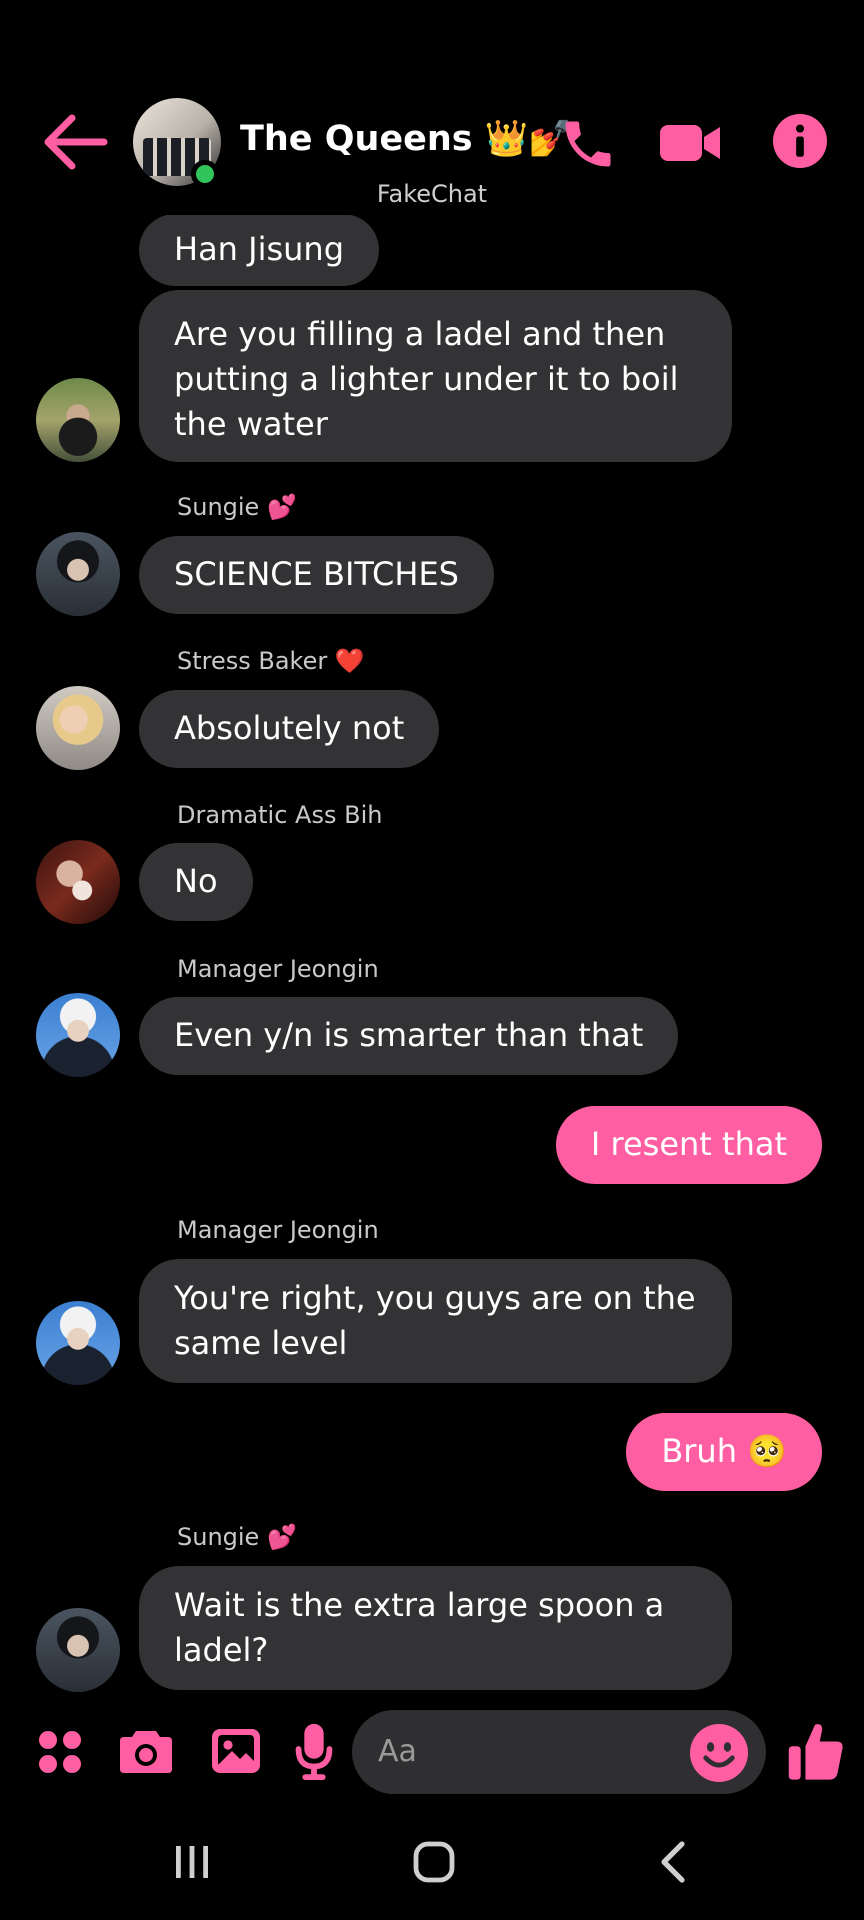 This screenshot has width=864, height=1920. I want to click on system-navbar, so click(432, 1870).